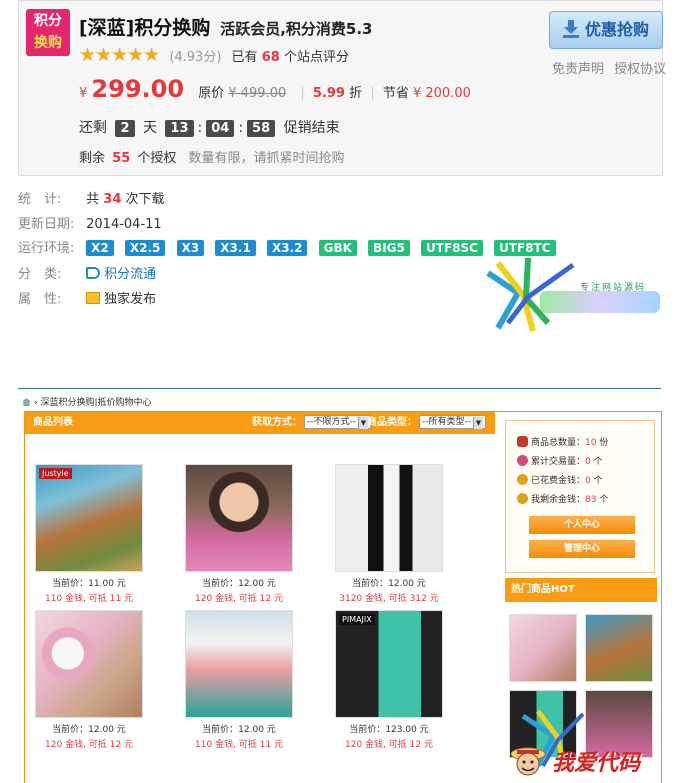  Describe the element at coordinates (558, 443) in the screenshot. I see `stat-label: 商品总数量：` at that location.